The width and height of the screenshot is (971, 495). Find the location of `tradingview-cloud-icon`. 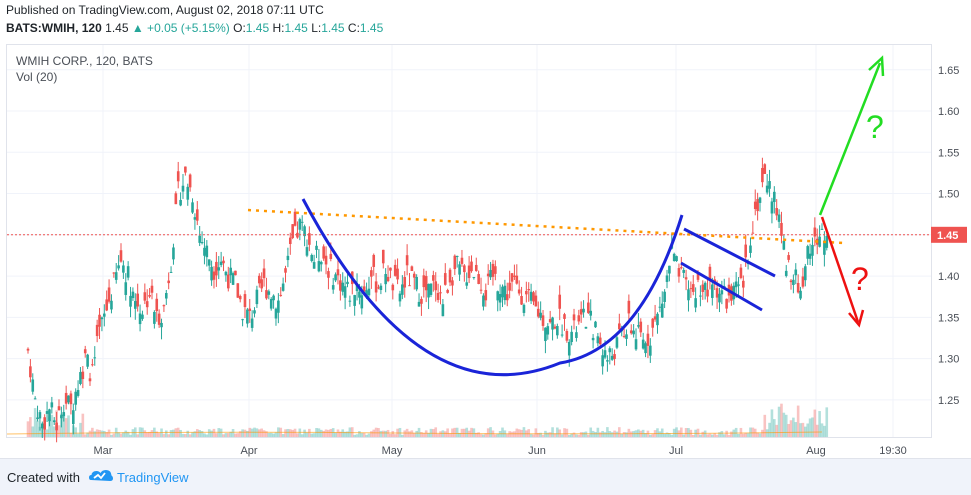

tradingview-cloud-icon is located at coordinates (101, 477).